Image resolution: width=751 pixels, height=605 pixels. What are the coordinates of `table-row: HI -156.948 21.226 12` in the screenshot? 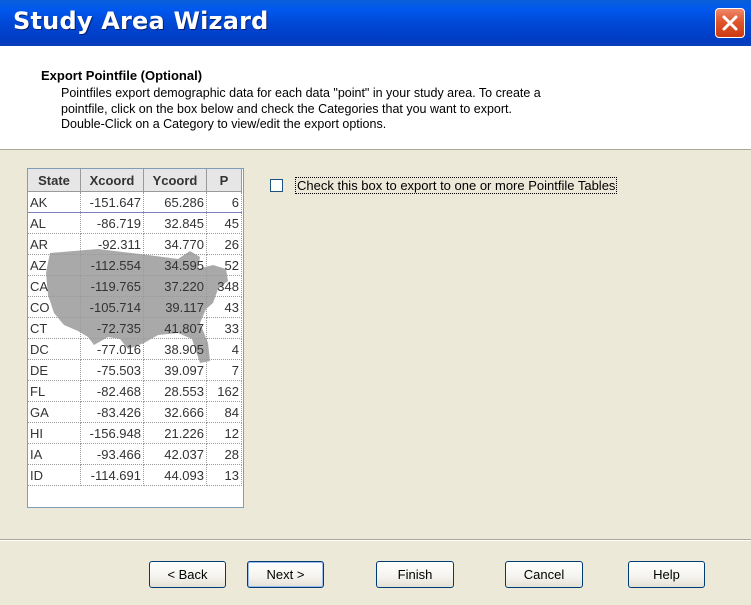 It's located at (135, 433).